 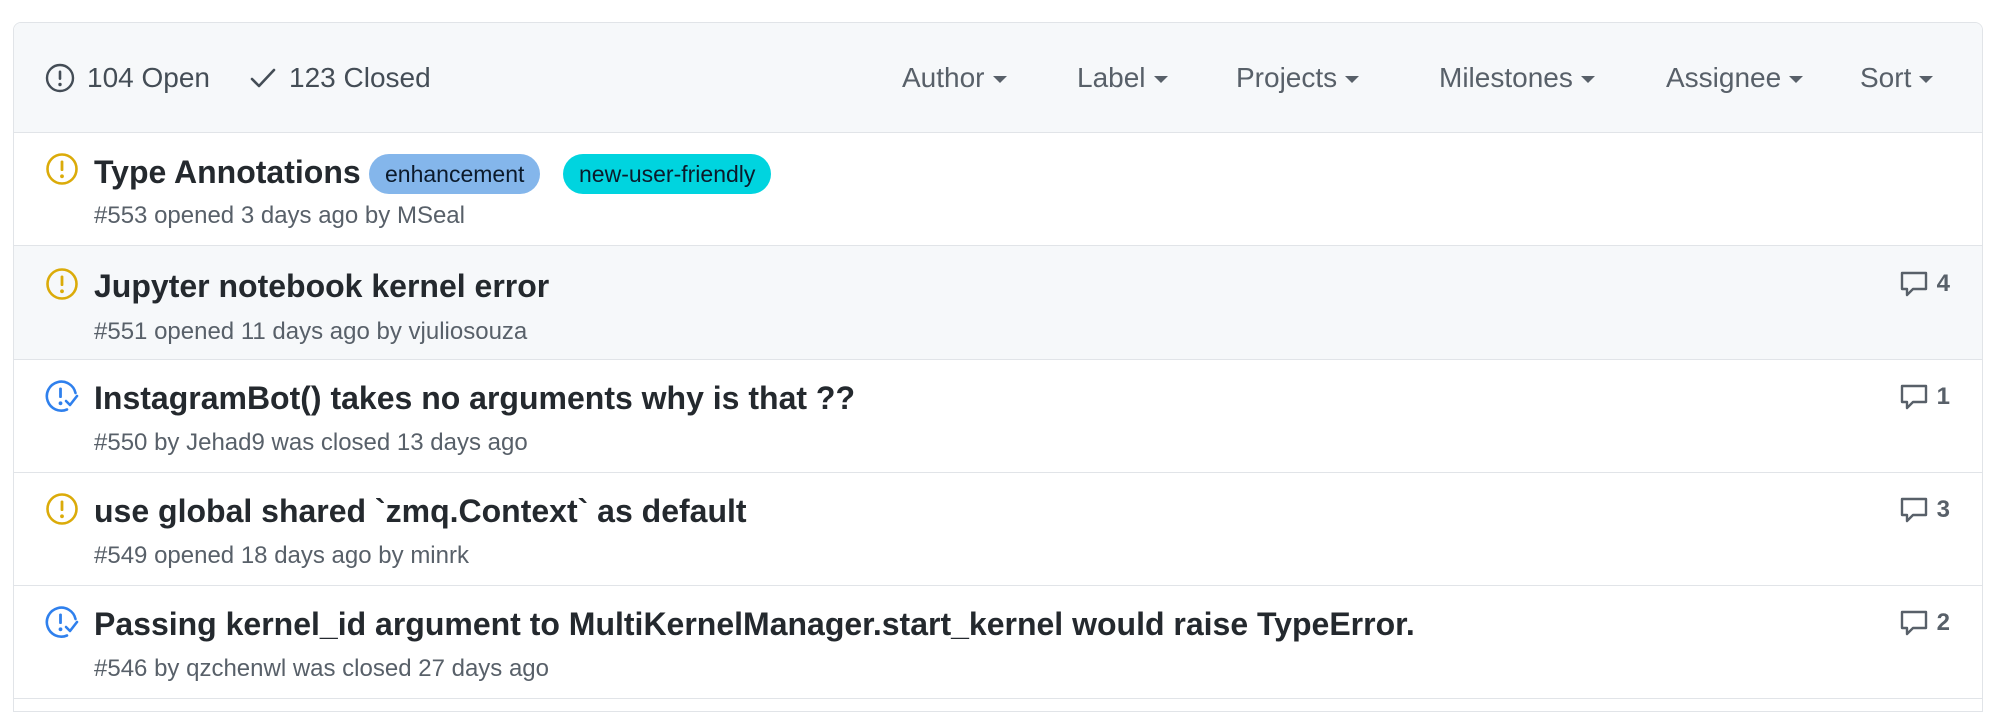 I want to click on author-filter-label: Author, so click(x=943, y=77).